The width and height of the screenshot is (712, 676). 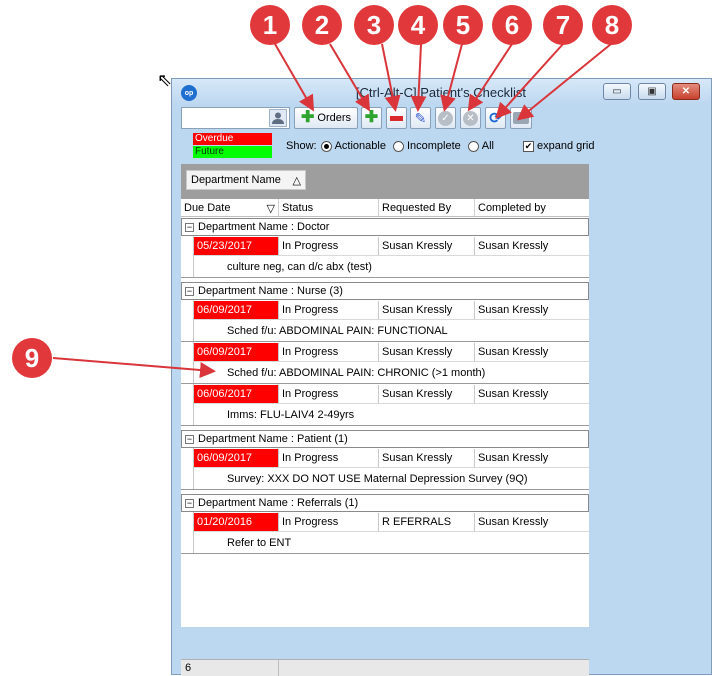 I want to click on group-row-nurse: − Department Name : Nurse (3), so click(x=385, y=291).